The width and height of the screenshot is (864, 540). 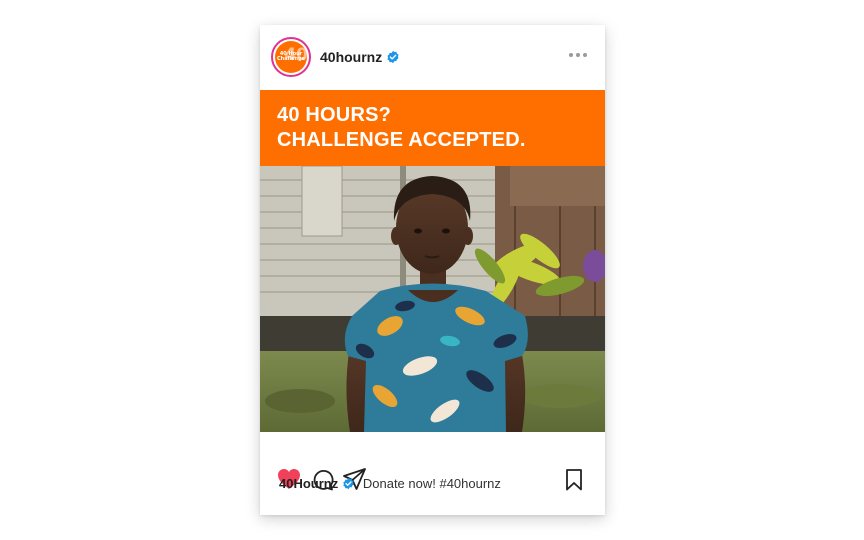 What do you see at coordinates (432, 473) in the screenshot?
I see `post-actions` at bounding box center [432, 473].